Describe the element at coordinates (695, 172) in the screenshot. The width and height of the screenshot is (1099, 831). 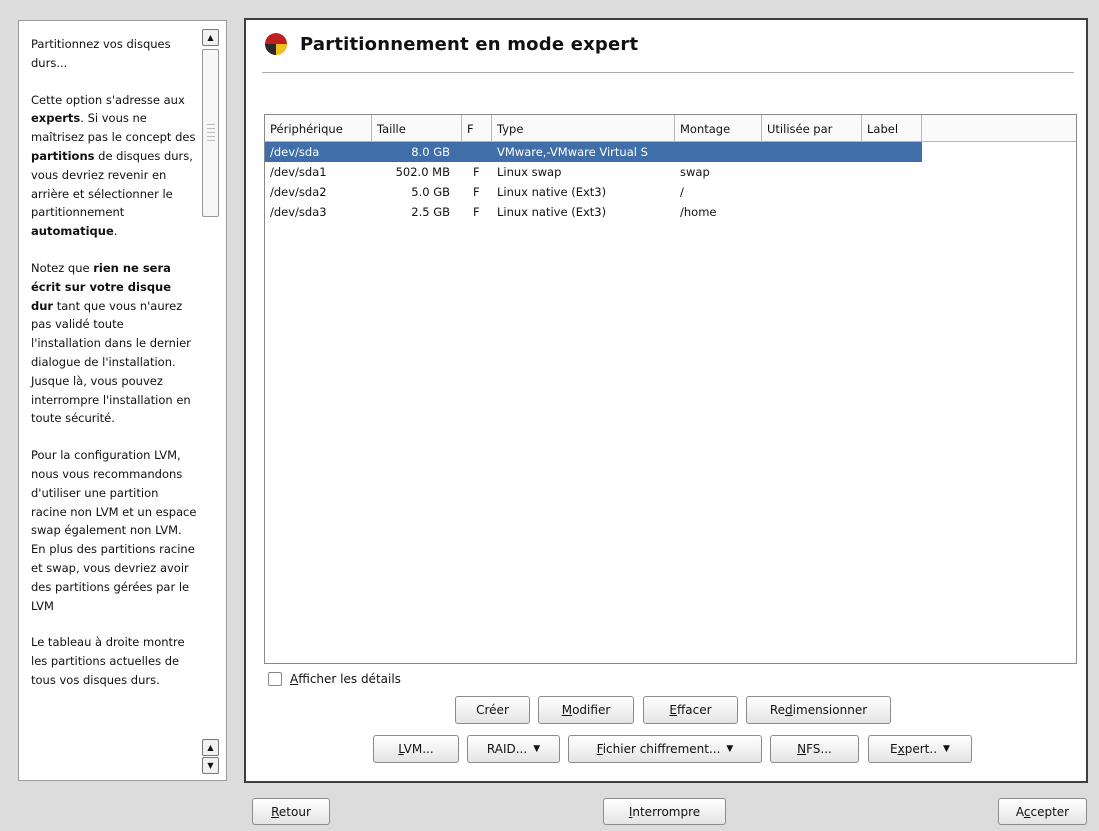
I see `cell-mount: swap` at that location.